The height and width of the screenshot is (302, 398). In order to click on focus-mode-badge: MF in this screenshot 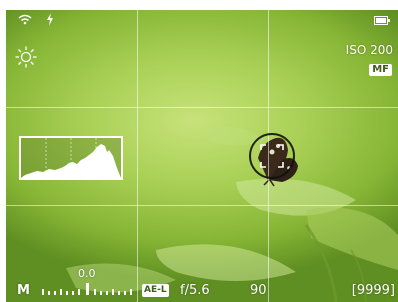, I will do `click(380, 70)`.